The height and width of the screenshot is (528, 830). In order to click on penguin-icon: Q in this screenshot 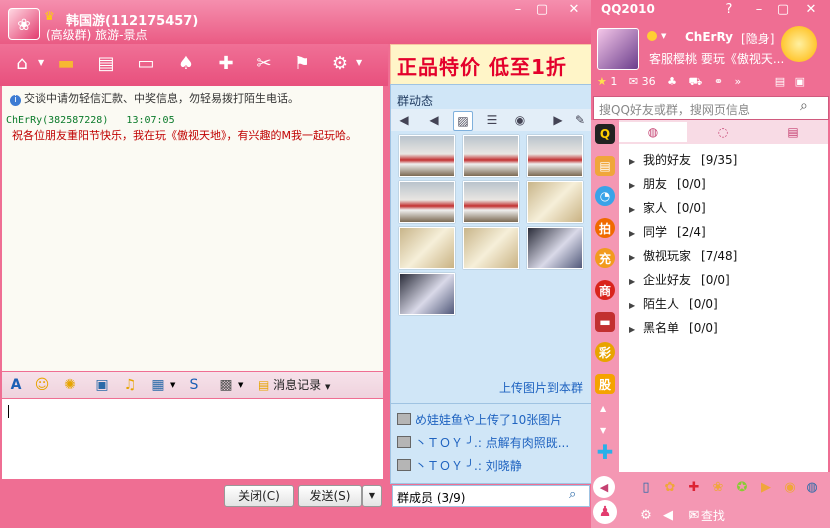, I will do `click(605, 134)`.